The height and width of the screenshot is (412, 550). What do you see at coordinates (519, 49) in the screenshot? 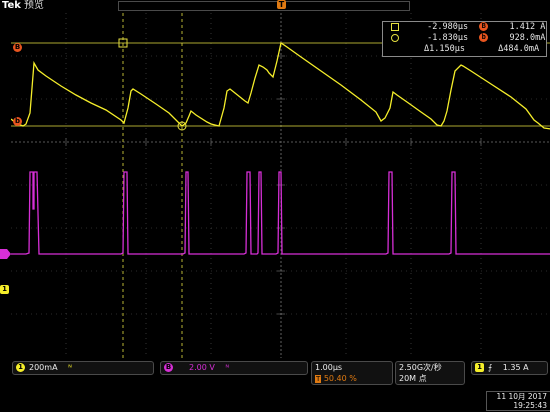
I see `delta-value: Δ484.0mA` at bounding box center [519, 49].